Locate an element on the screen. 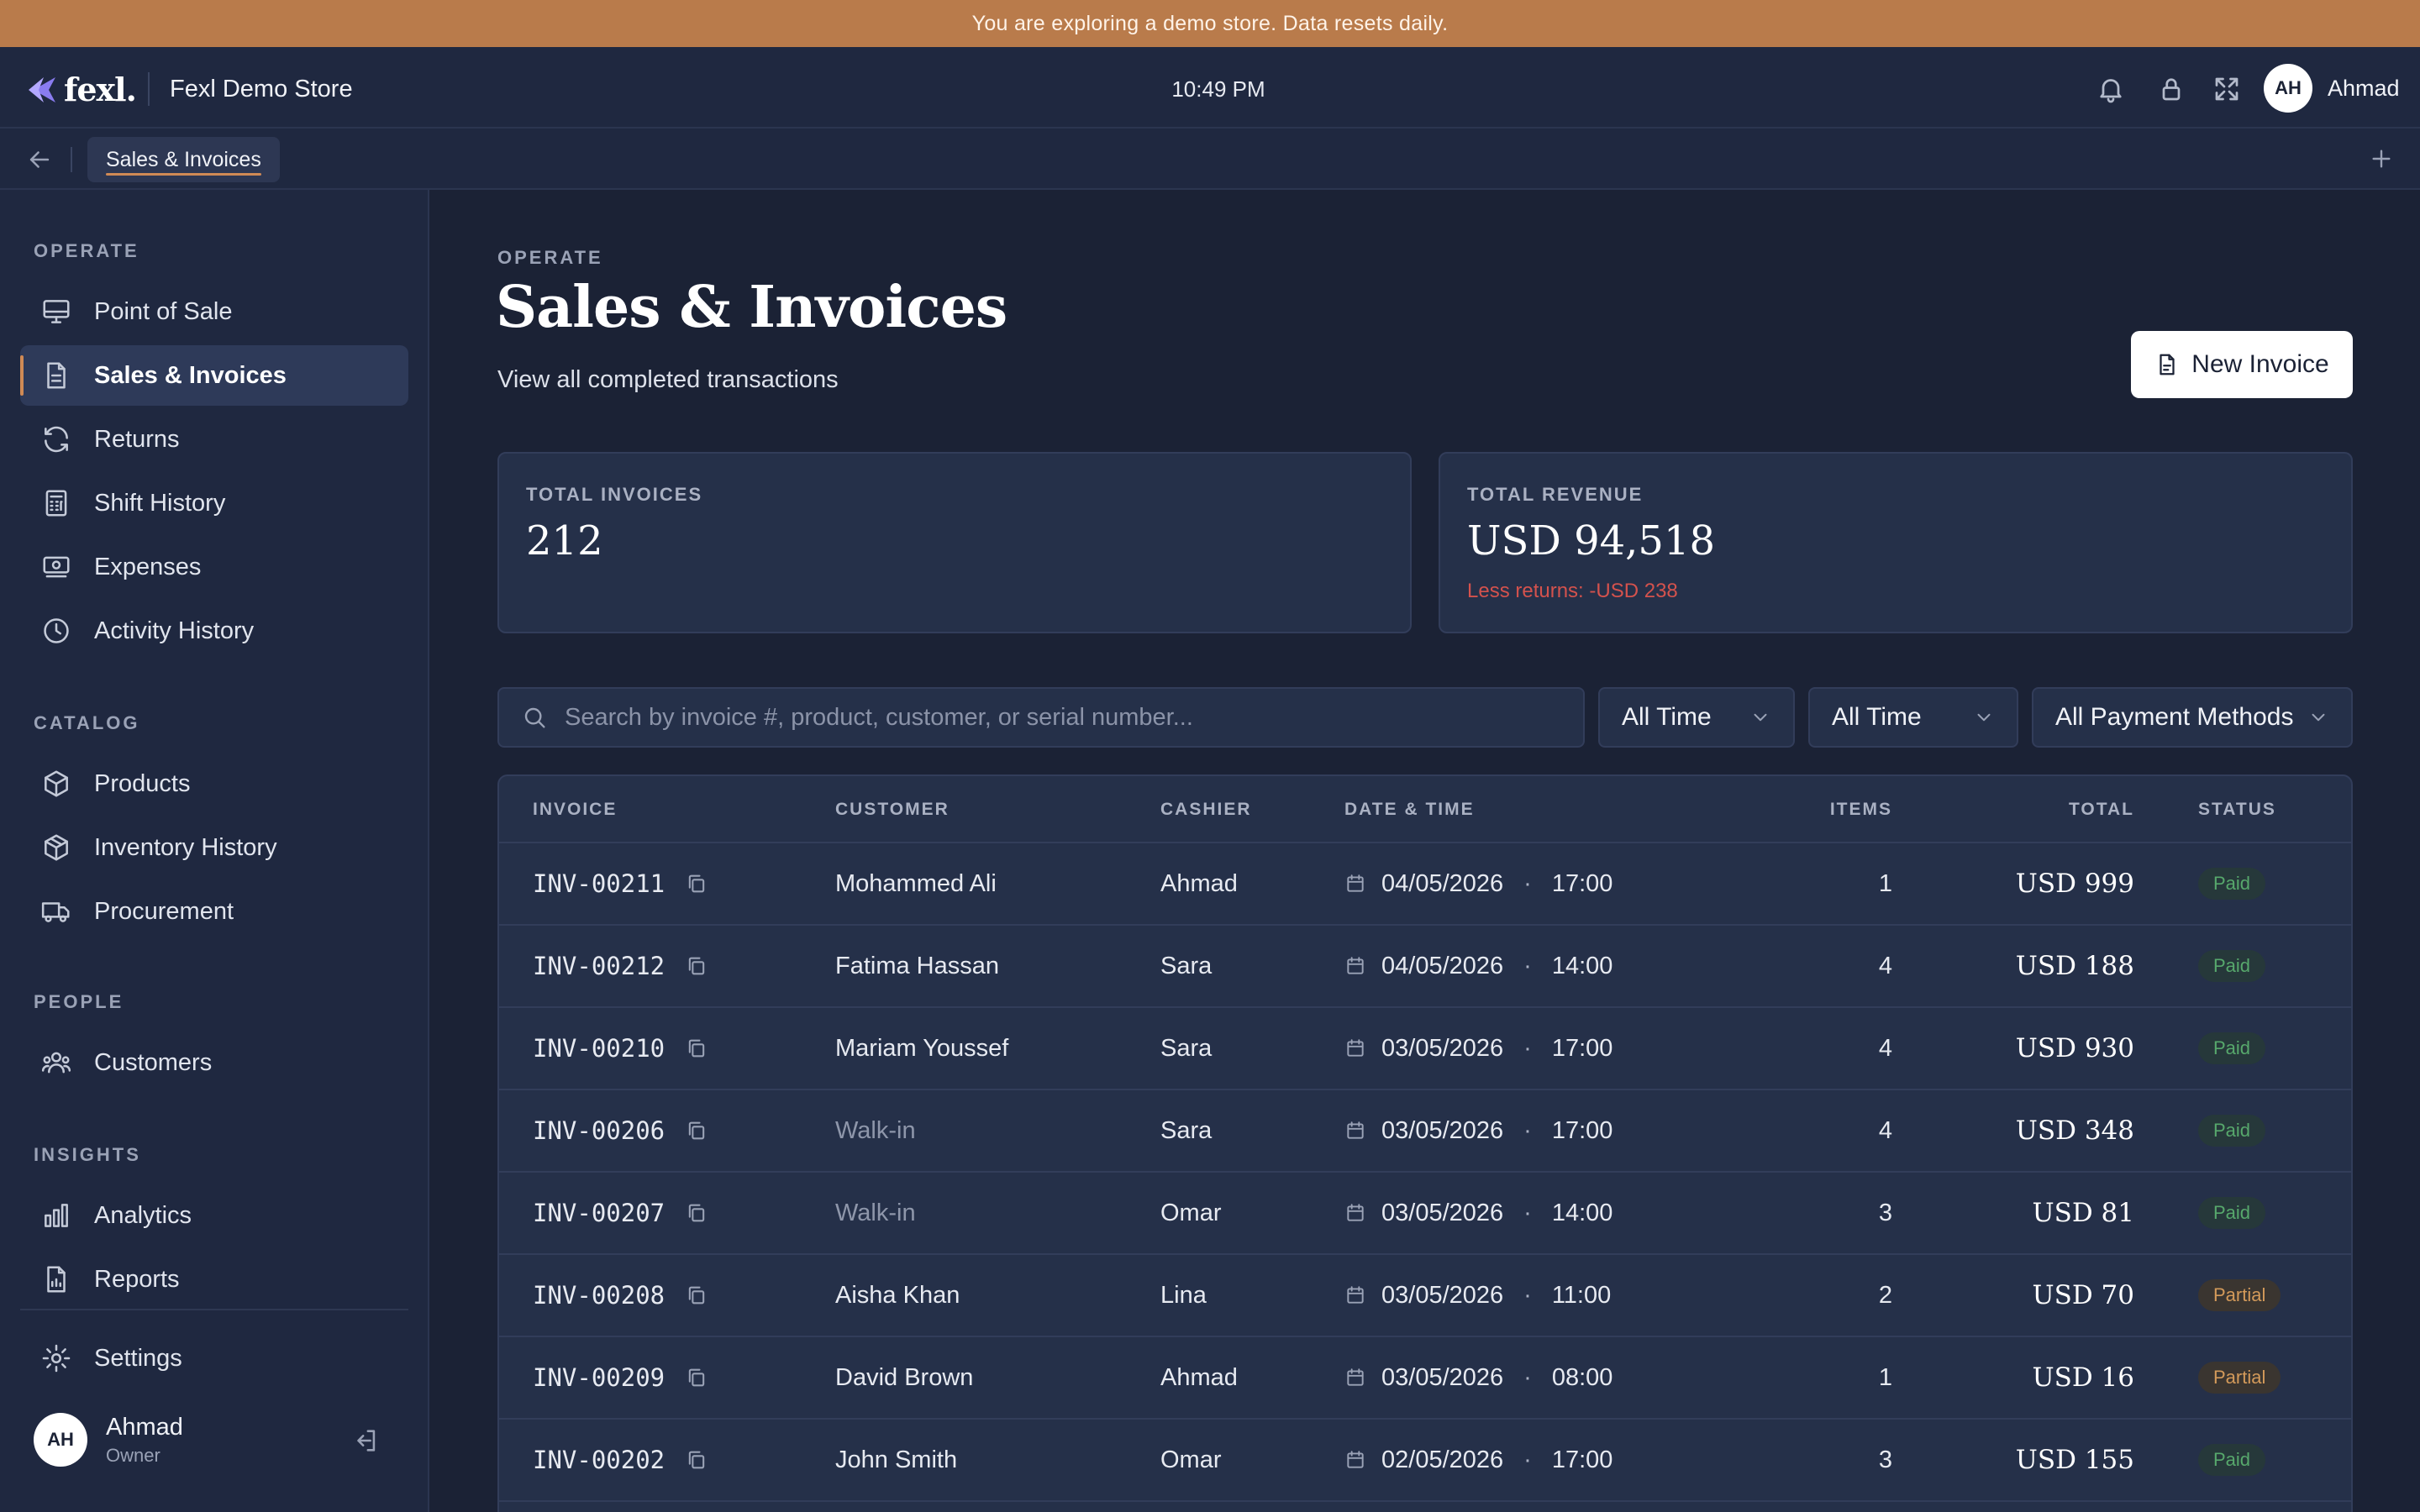  date-value: 03/05/2026 is located at coordinates (1442, 1377).